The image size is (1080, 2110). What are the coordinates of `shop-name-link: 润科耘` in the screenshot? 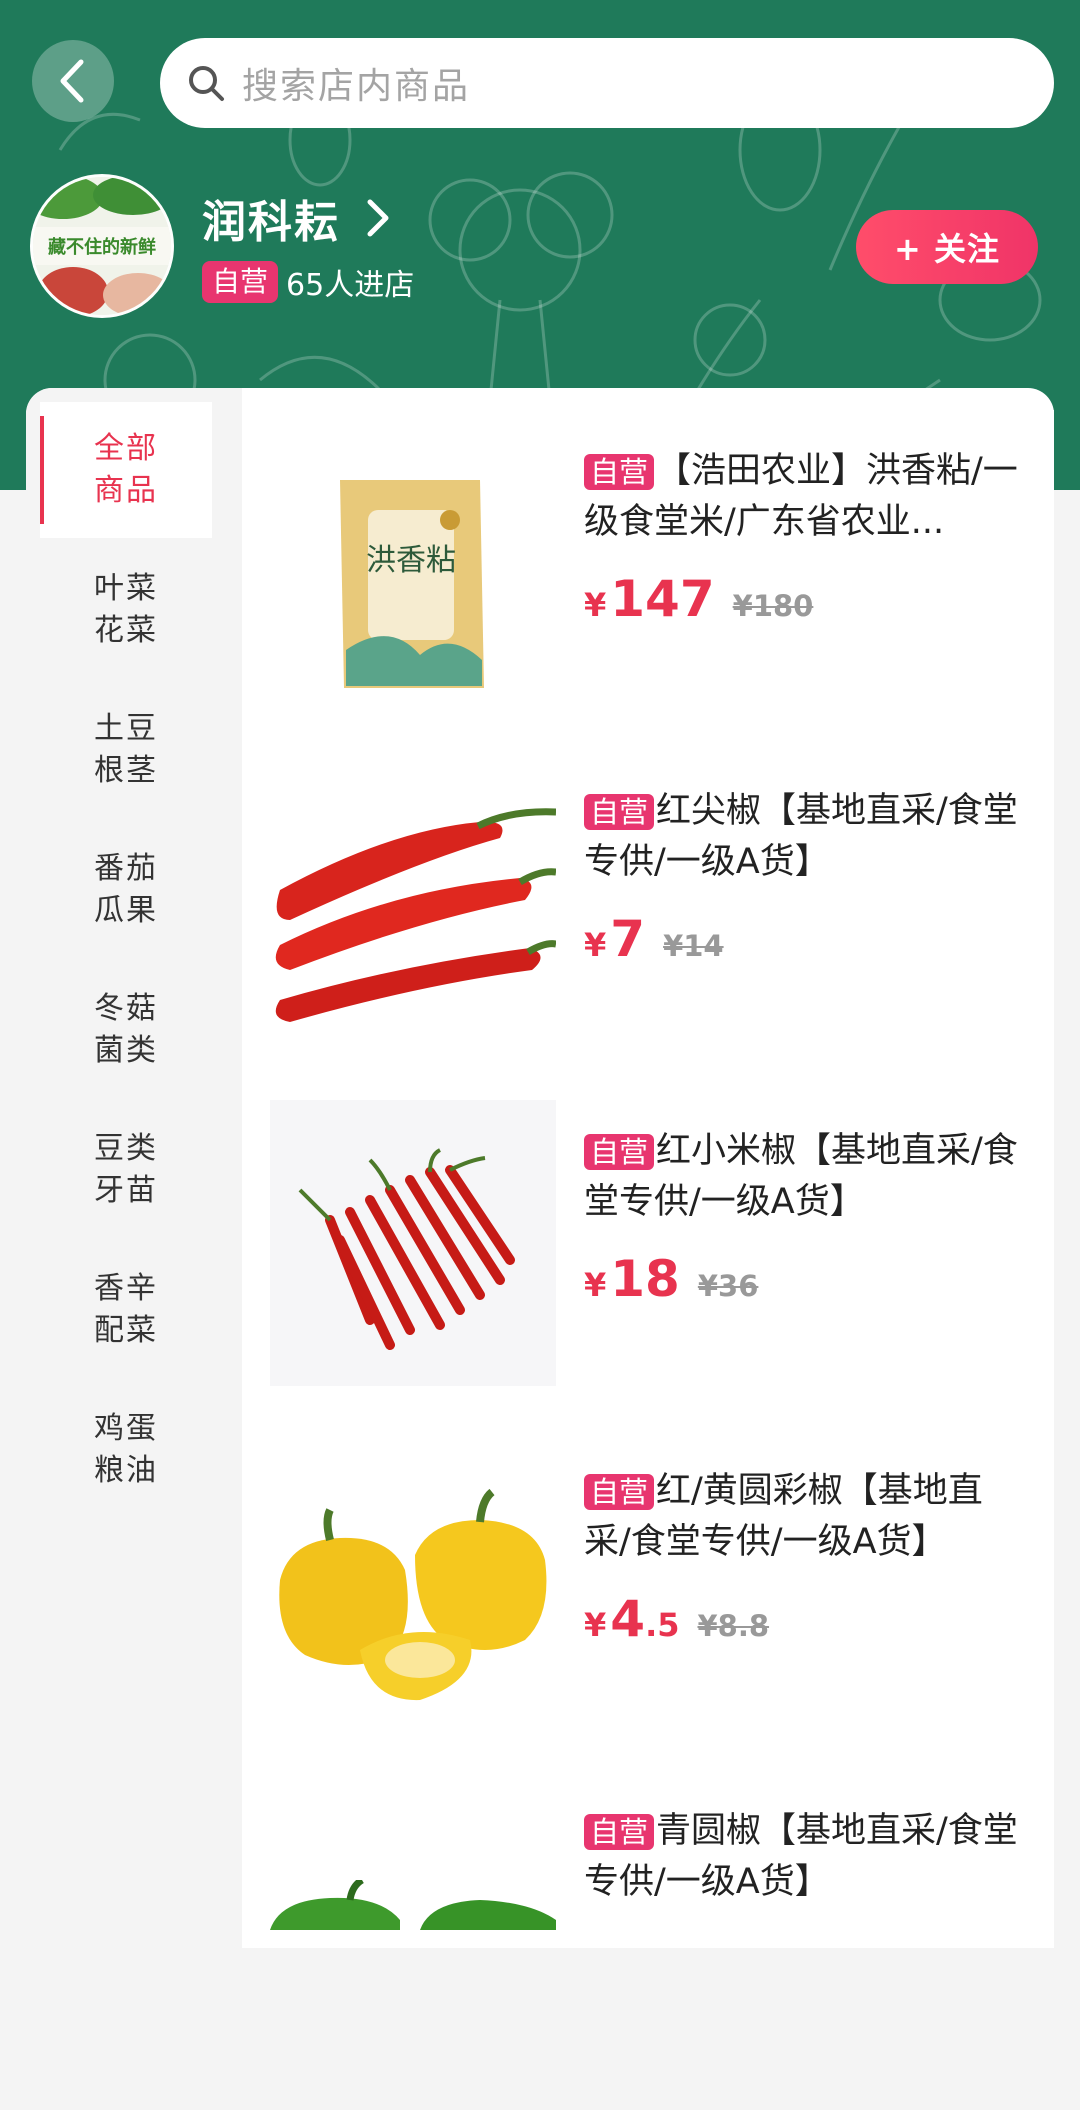 It's located at (300, 218).